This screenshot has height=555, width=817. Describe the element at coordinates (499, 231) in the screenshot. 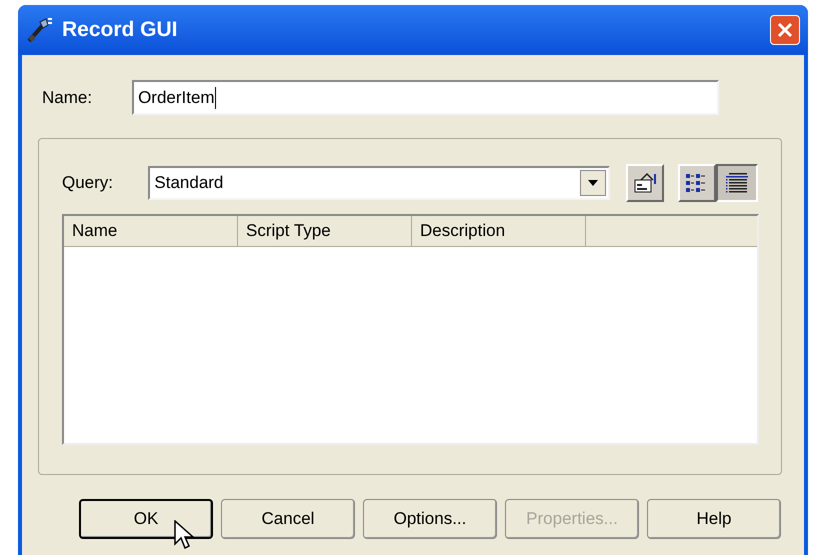

I see `column-header: Description` at that location.